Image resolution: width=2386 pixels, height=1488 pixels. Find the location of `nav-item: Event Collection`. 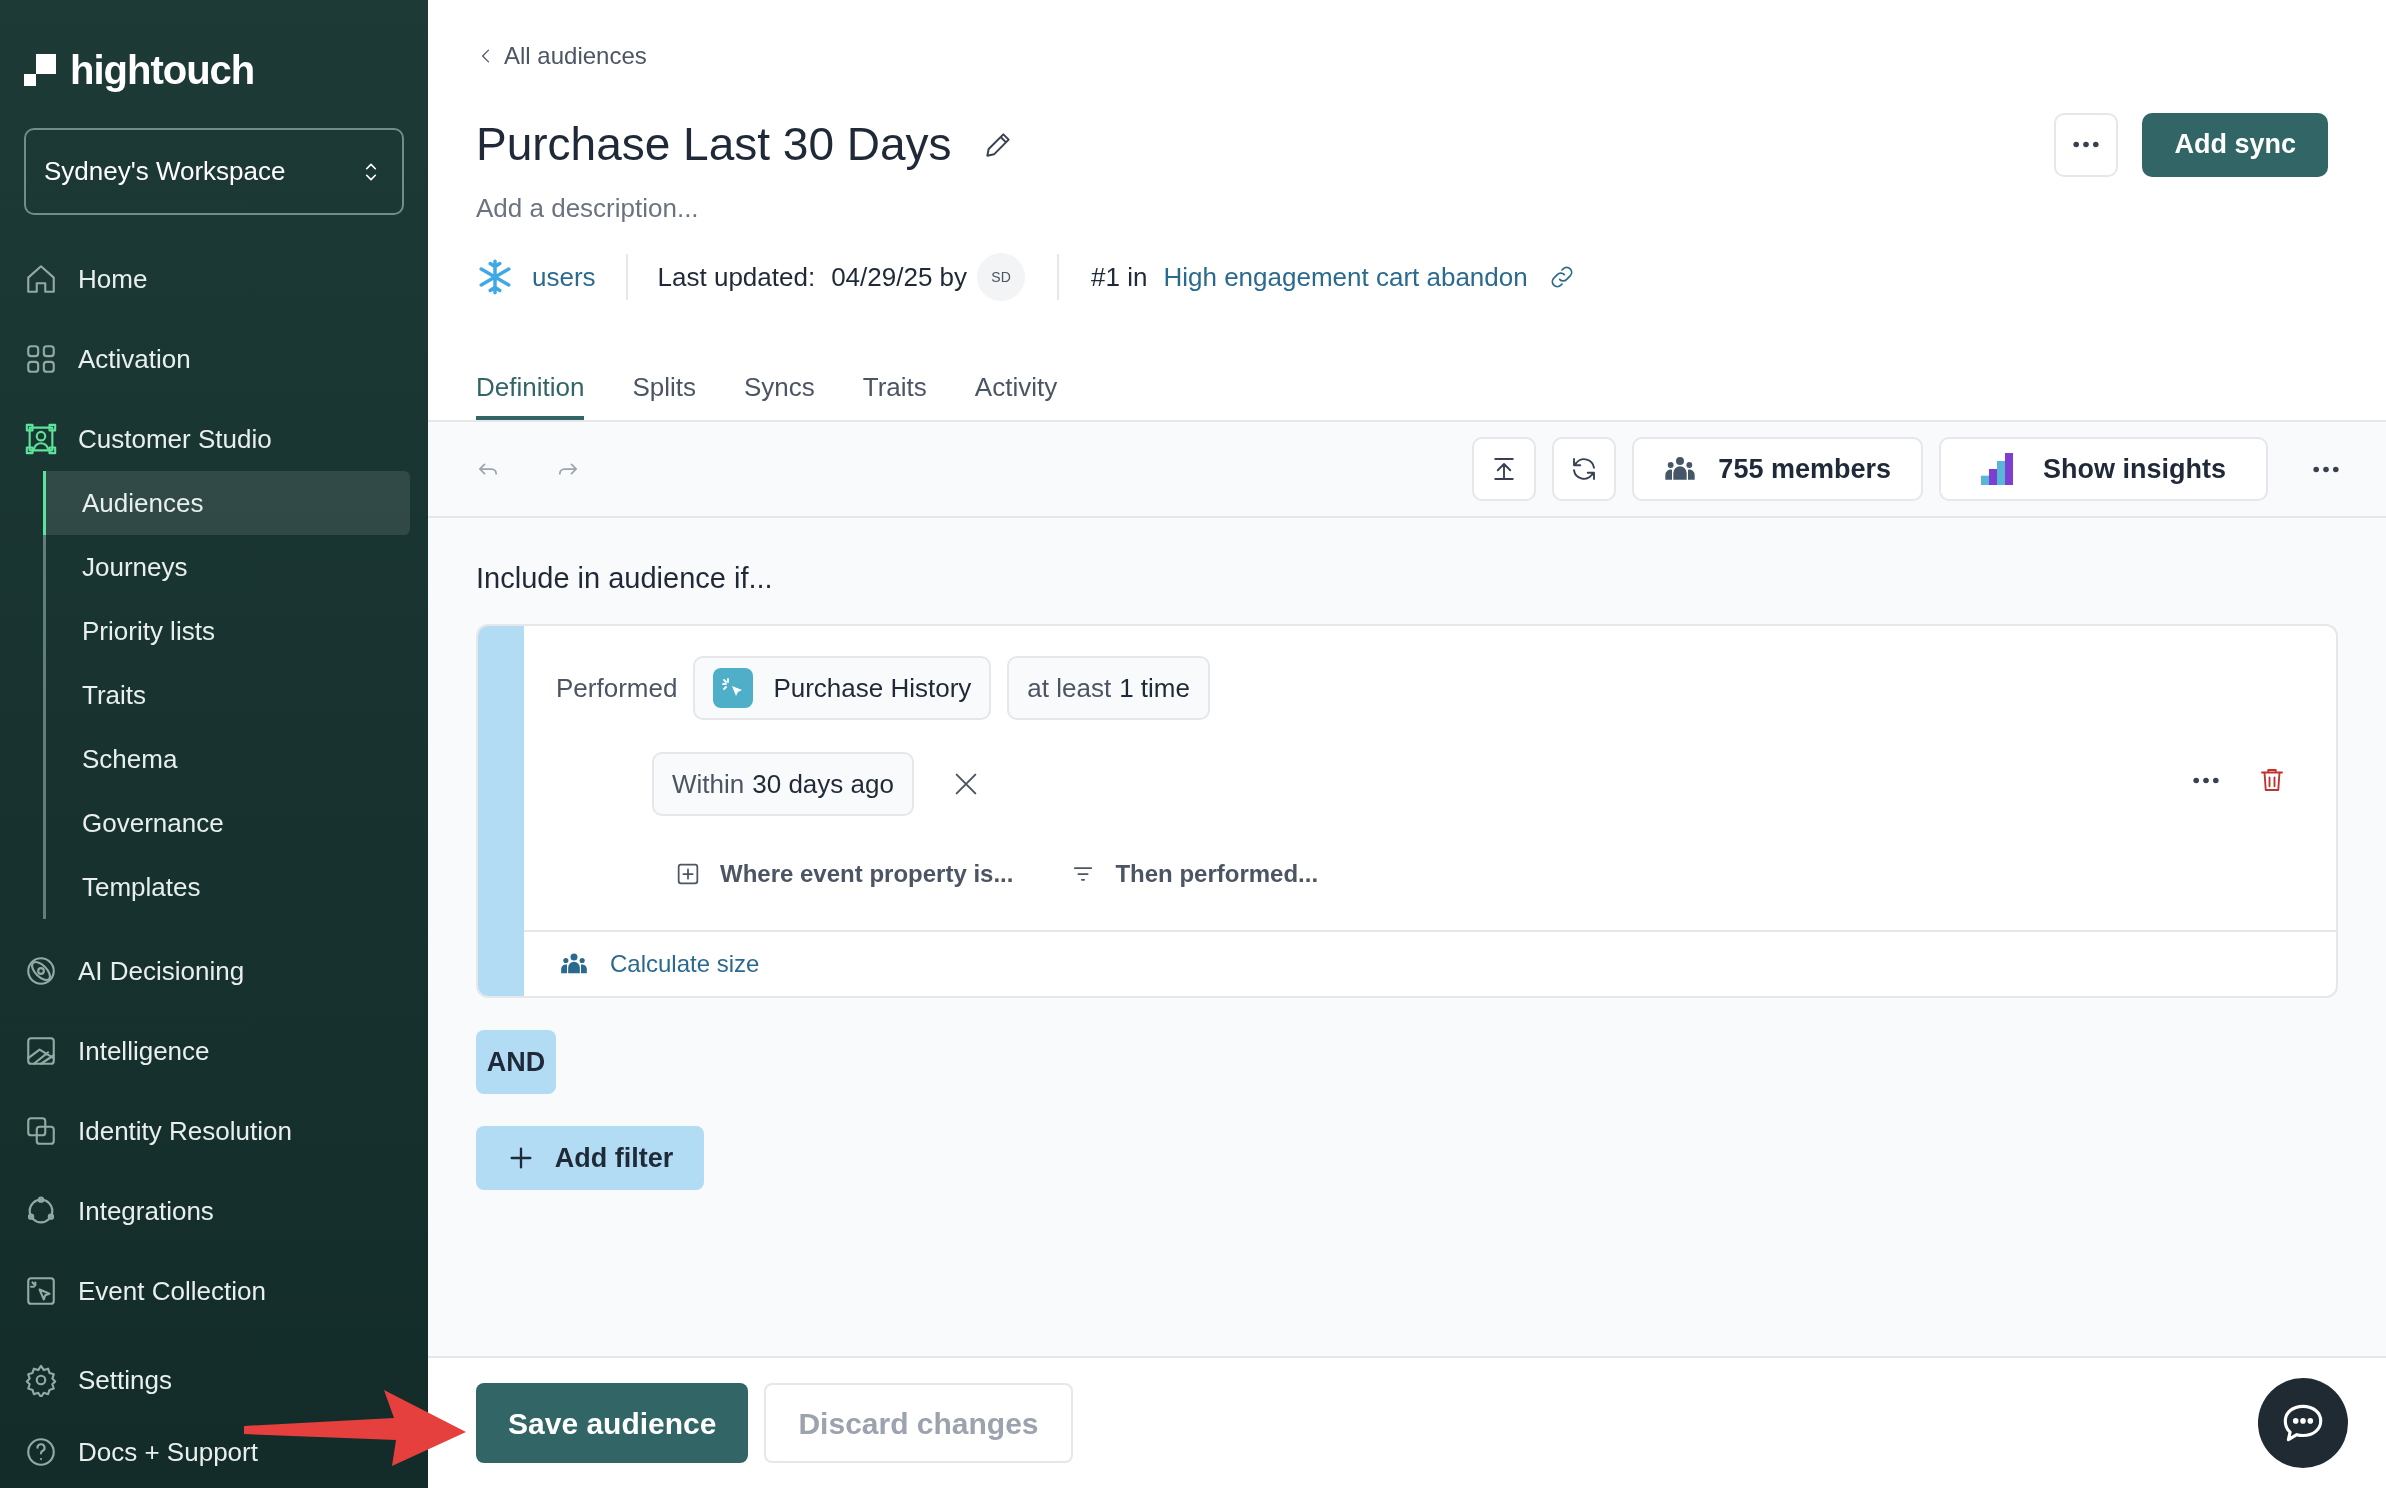

nav-item: Event Collection is located at coordinates (145, 1291).